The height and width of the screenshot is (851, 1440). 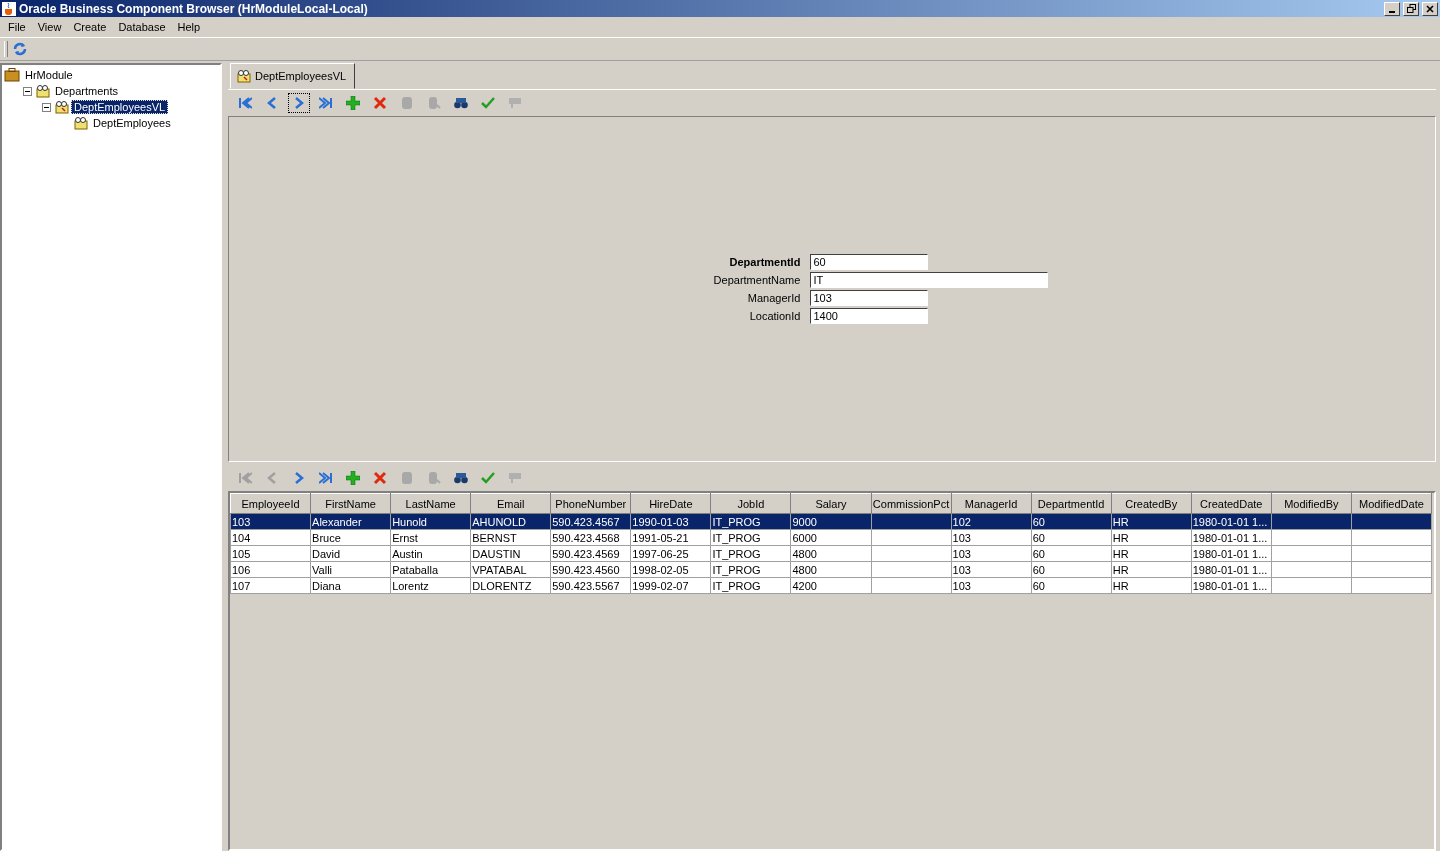 I want to click on column-header: Salary, so click(x=830, y=503).